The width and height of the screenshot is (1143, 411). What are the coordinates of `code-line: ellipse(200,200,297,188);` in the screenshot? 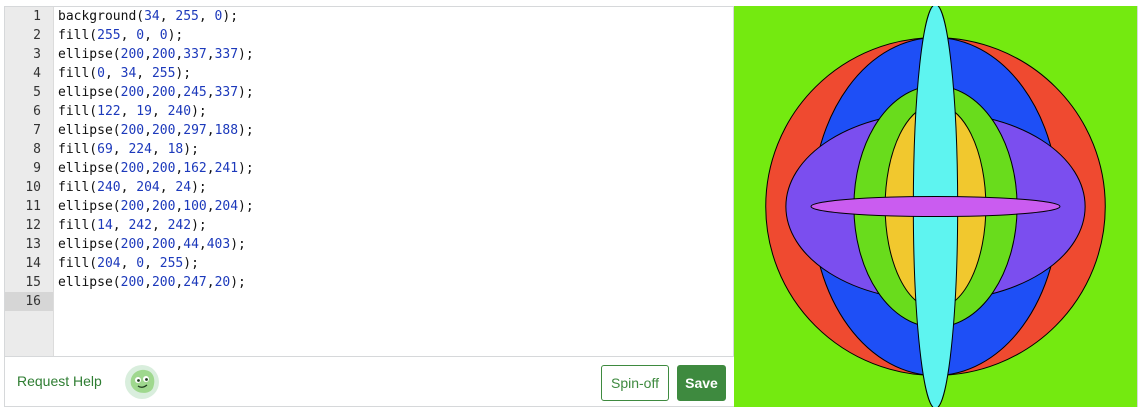 It's located at (395, 130).